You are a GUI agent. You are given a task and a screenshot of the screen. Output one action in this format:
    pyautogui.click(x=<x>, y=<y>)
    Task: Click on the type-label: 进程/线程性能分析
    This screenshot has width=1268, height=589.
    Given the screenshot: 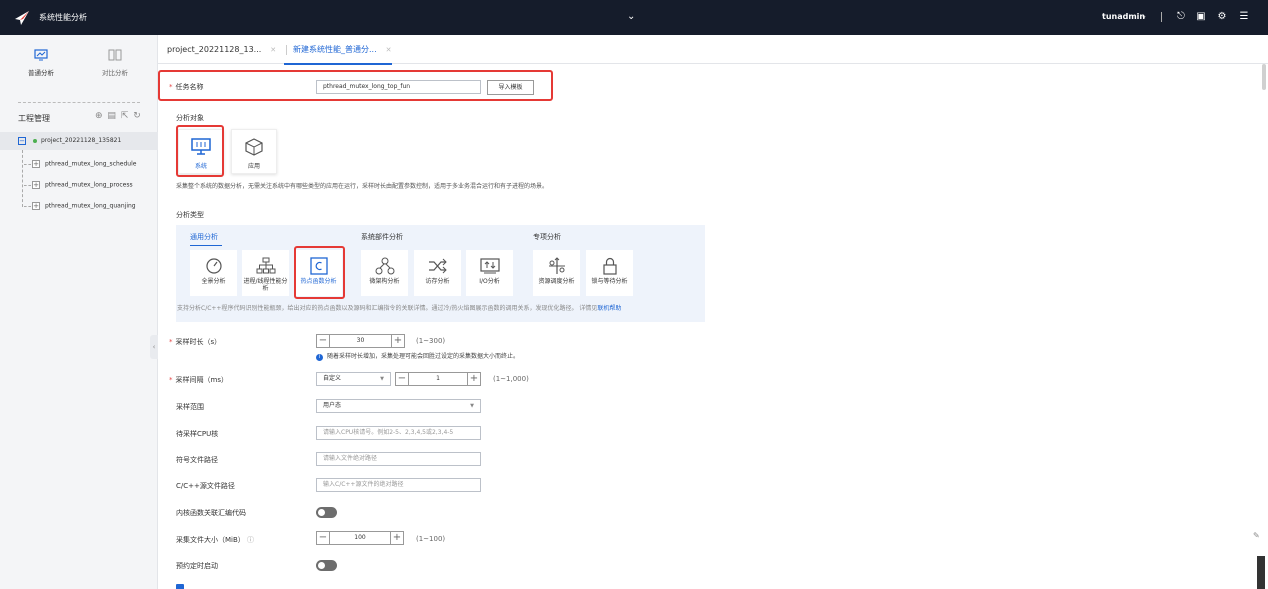 What is the action you would take?
    pyautogui.click(x=265, y=285)
    